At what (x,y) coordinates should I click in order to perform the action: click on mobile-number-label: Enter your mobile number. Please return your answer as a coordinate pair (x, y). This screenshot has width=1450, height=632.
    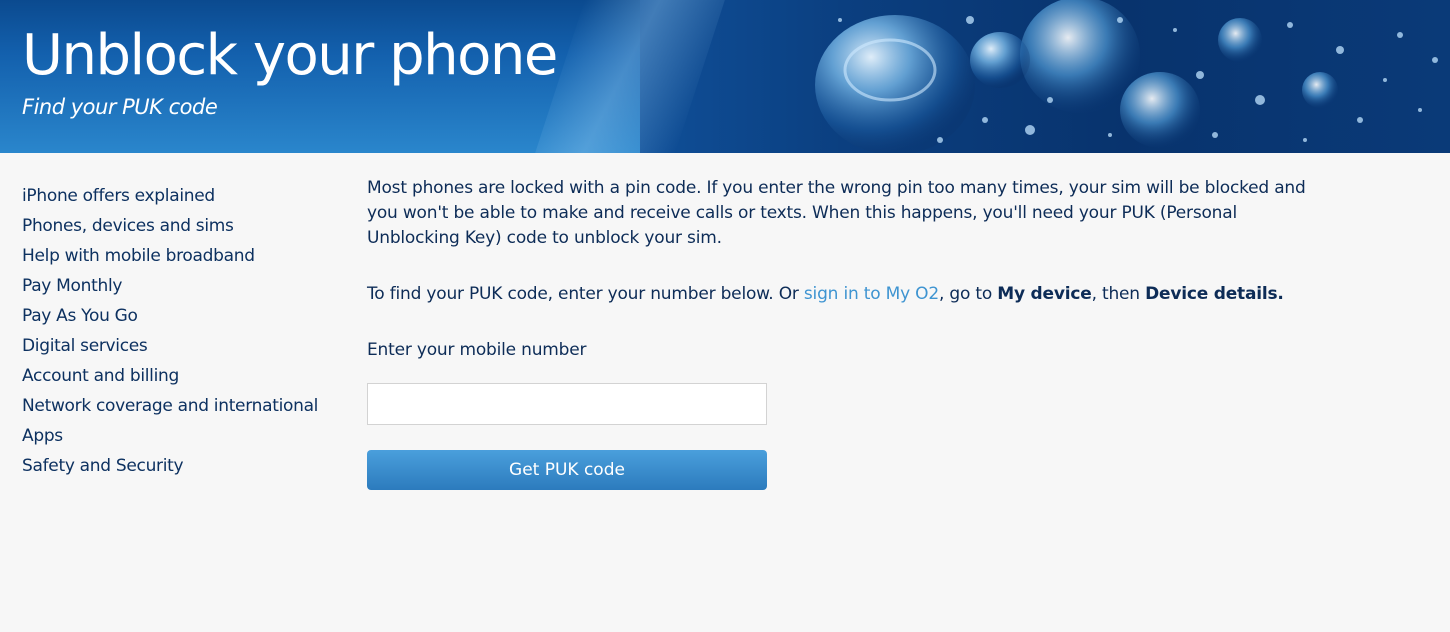
    Looking at the image, I should click on (477, 350).